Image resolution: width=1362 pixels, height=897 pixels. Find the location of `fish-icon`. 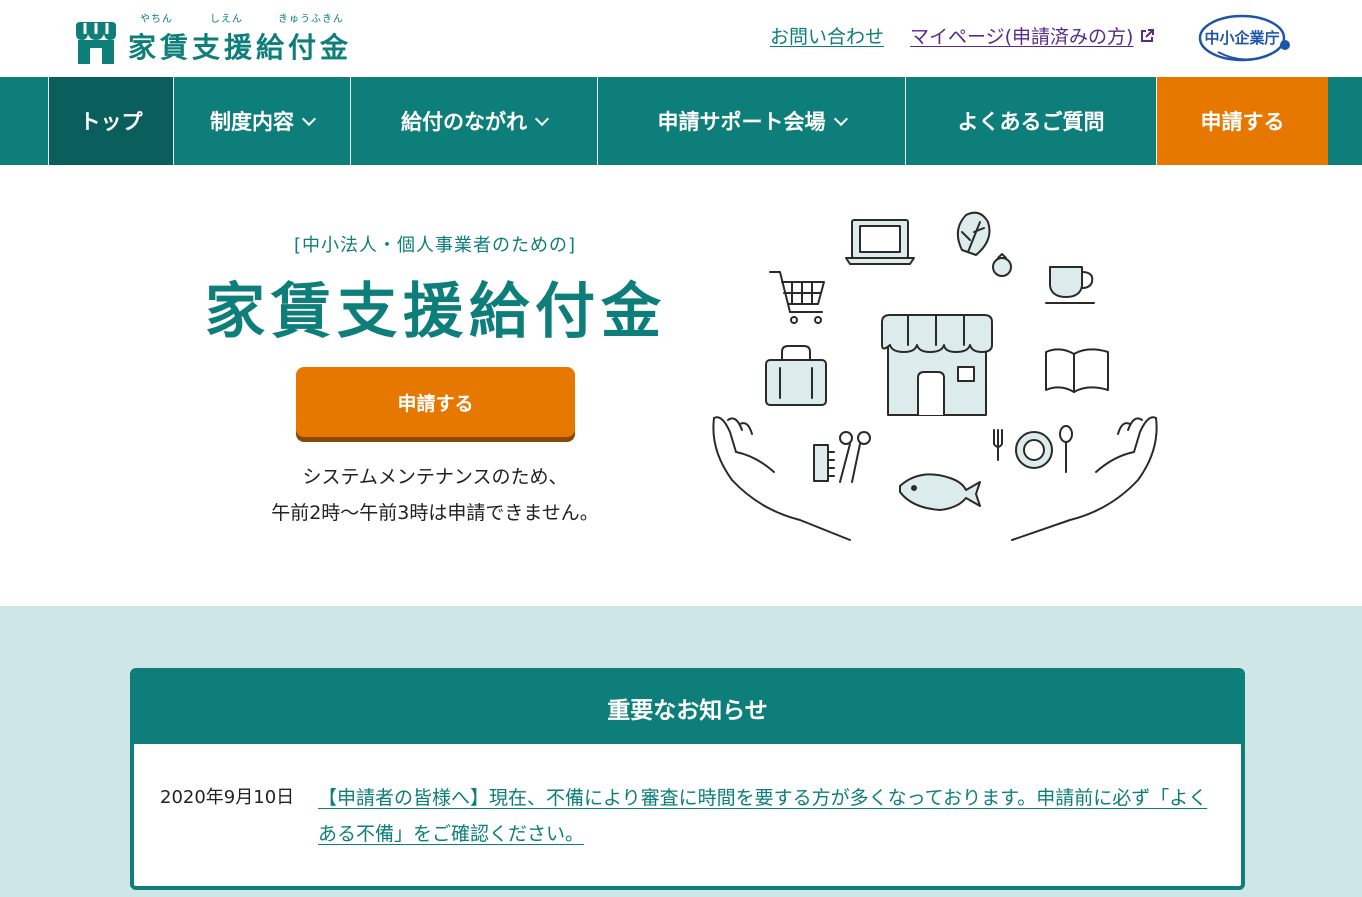

fish-icon is located at coordinates (940, 492).